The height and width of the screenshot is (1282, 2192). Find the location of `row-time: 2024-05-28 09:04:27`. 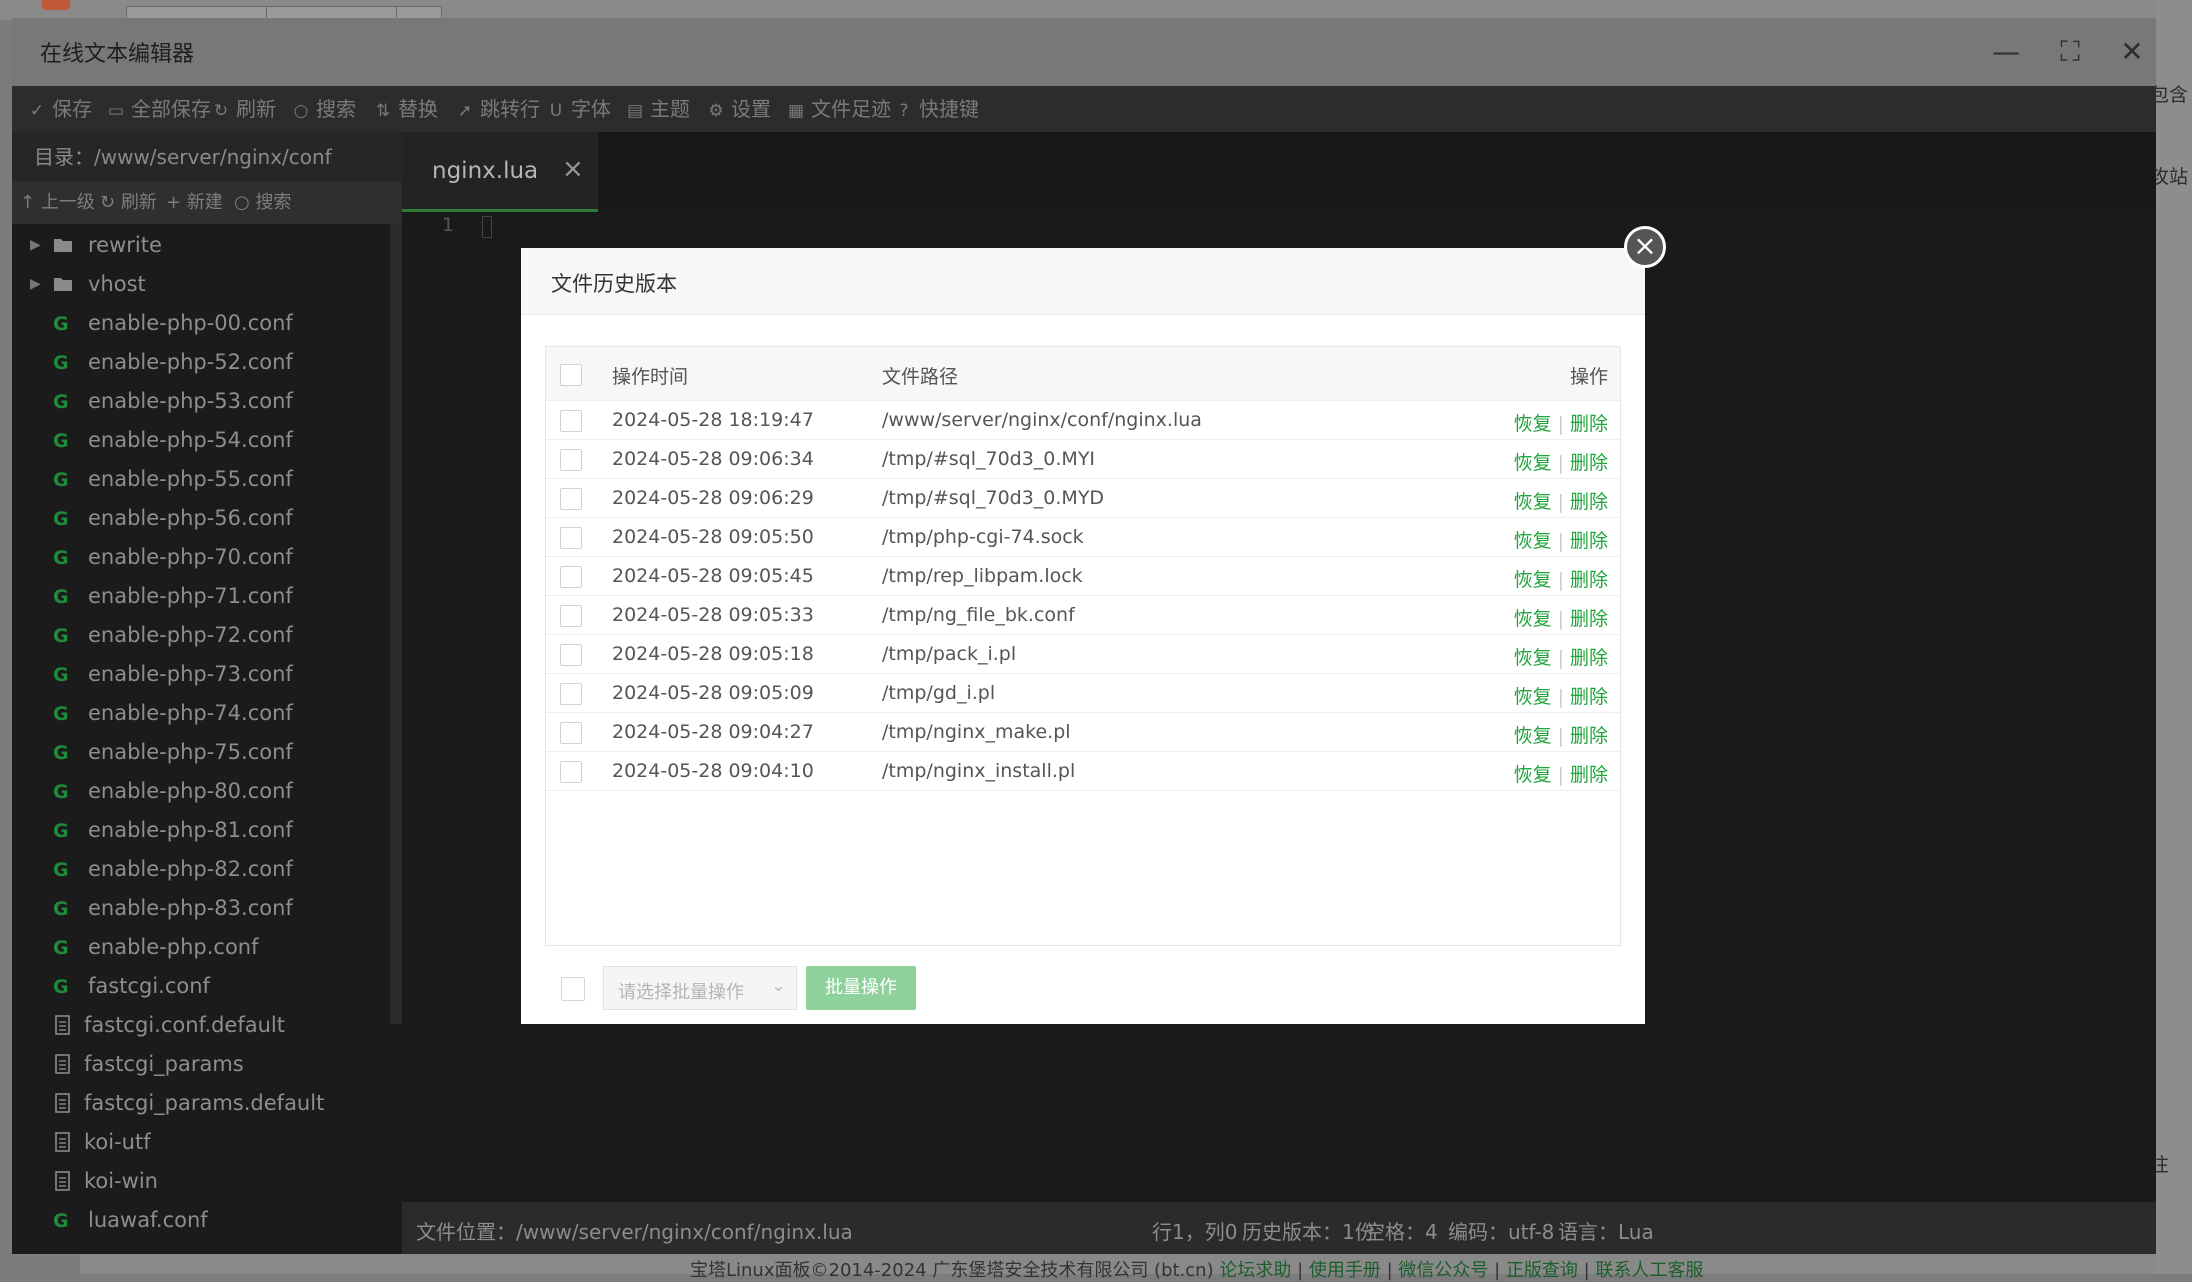

row-time: 2024-05-28 09:04:27 is located at coordinates (713, 732).